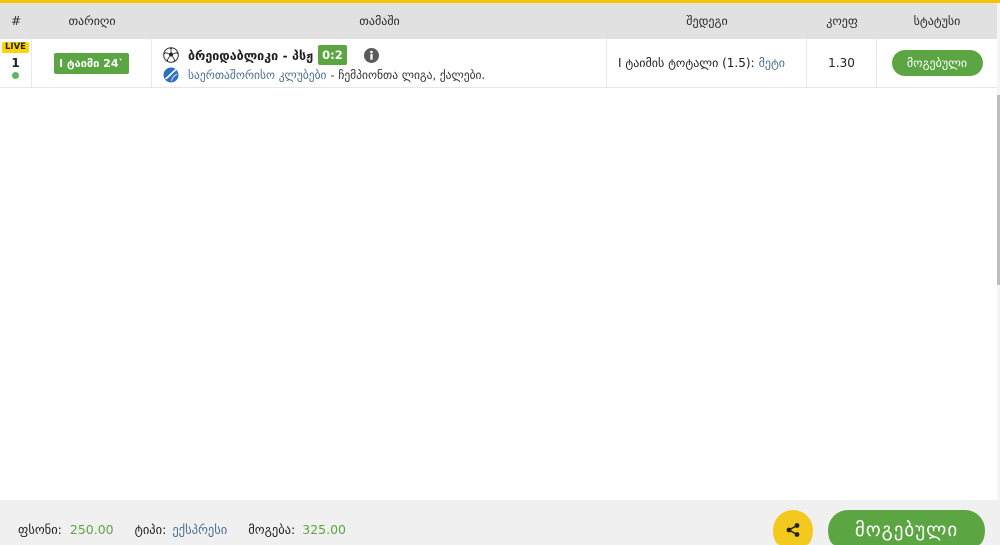 This screenshot has height=545, width=1000. I want to click on bet-number: 1, so click(15, 63).